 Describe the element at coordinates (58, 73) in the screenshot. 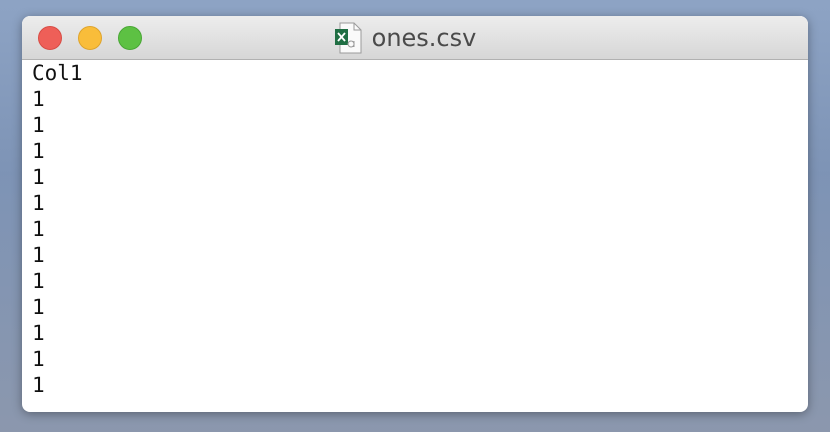

I see `text-line: Col1` at that location.